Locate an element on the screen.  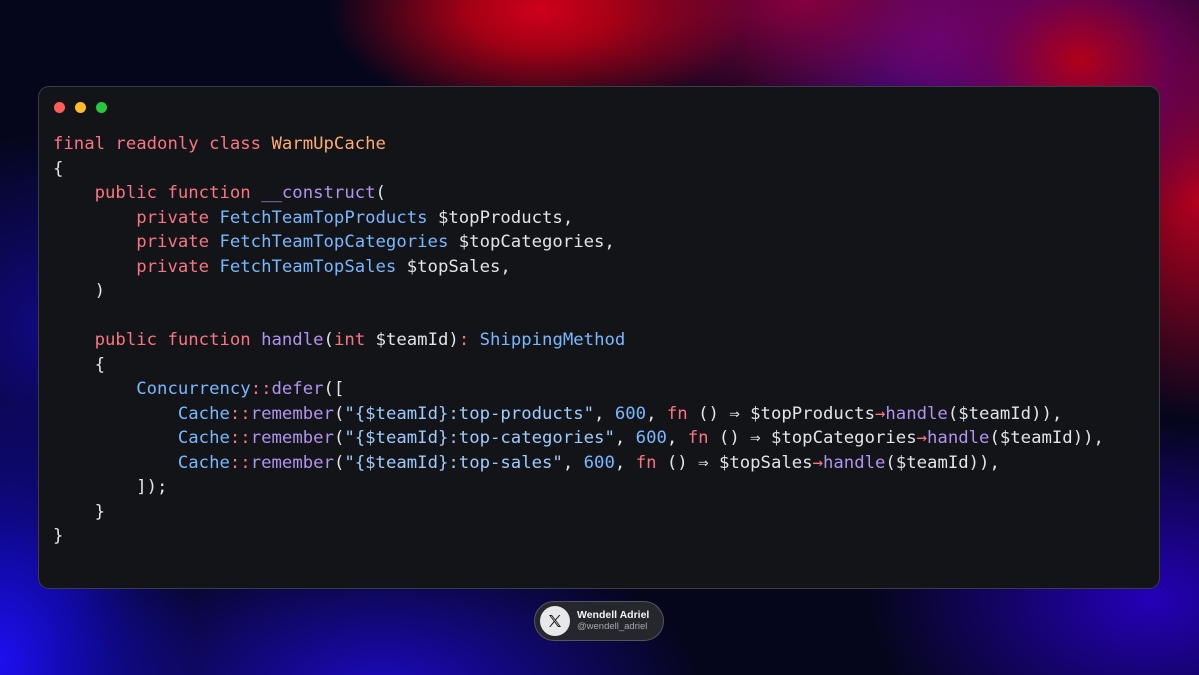
author-badge: Wendell Adriel @wendell_adriel is located at coordinates (599, 621).